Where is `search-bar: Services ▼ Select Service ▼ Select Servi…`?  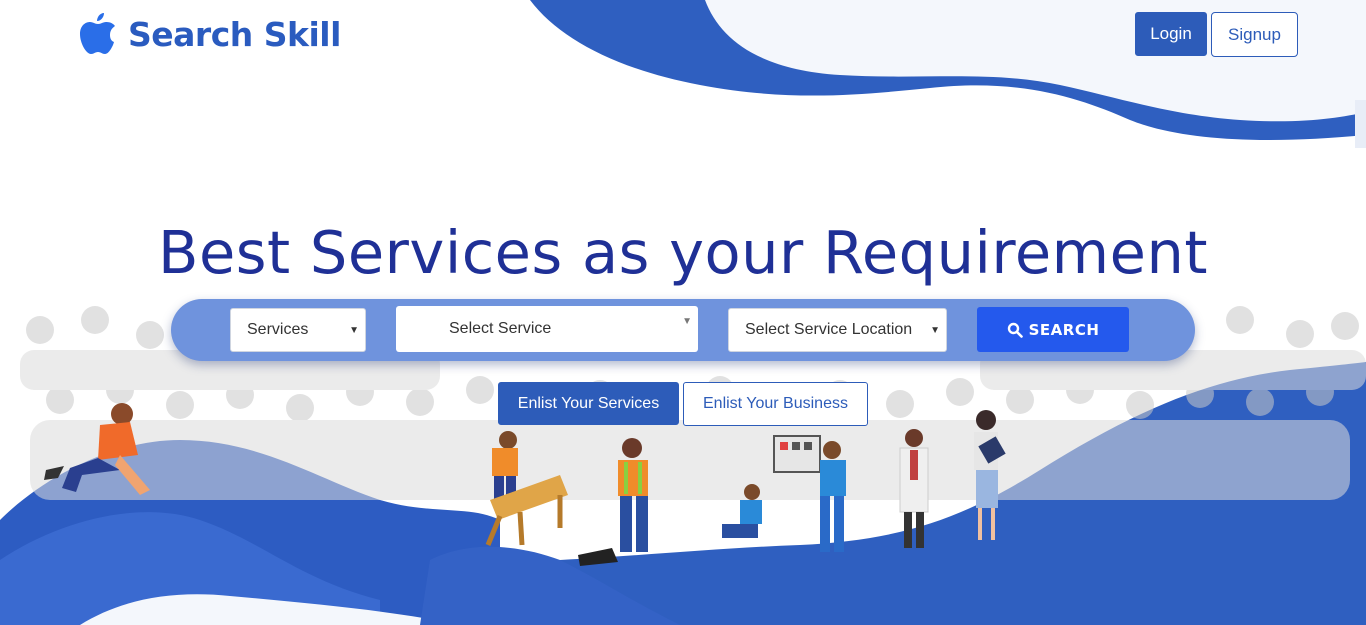
search-bar: Services ▼ Select Service ▼ Select Servi… is located at coordinates (683, 330).